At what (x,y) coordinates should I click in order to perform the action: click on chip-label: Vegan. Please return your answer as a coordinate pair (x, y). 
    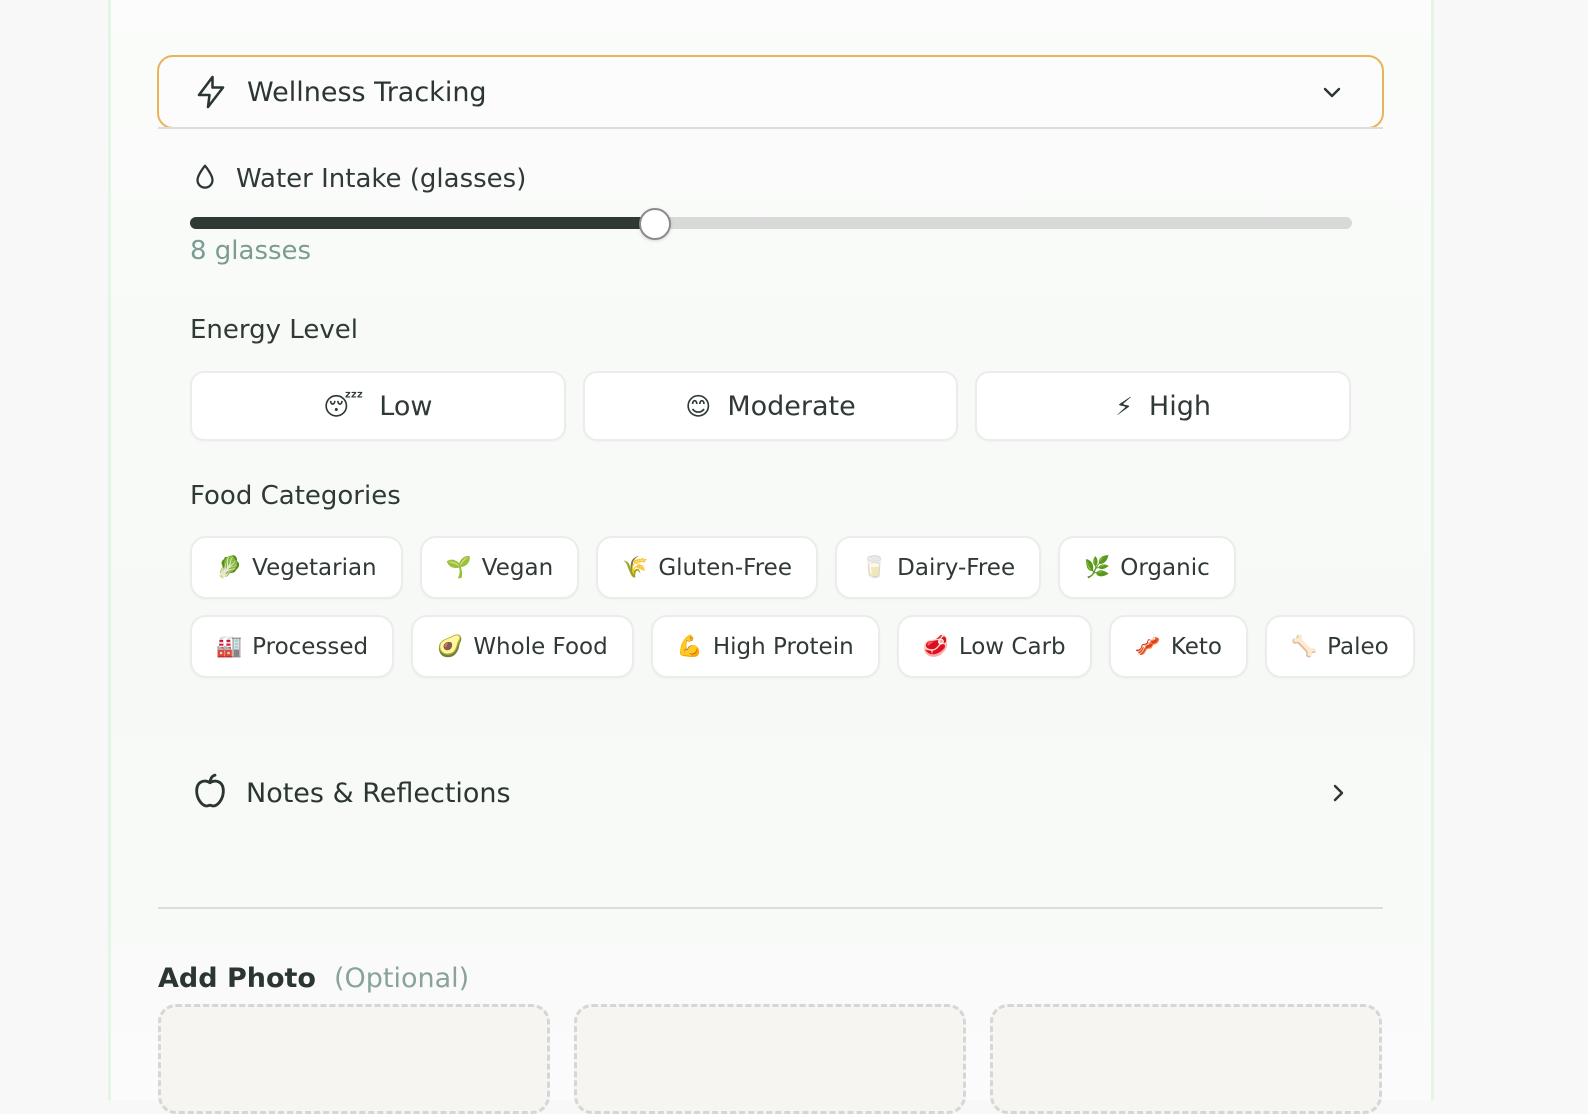
    Looking at the image, I should click on (517, 567).